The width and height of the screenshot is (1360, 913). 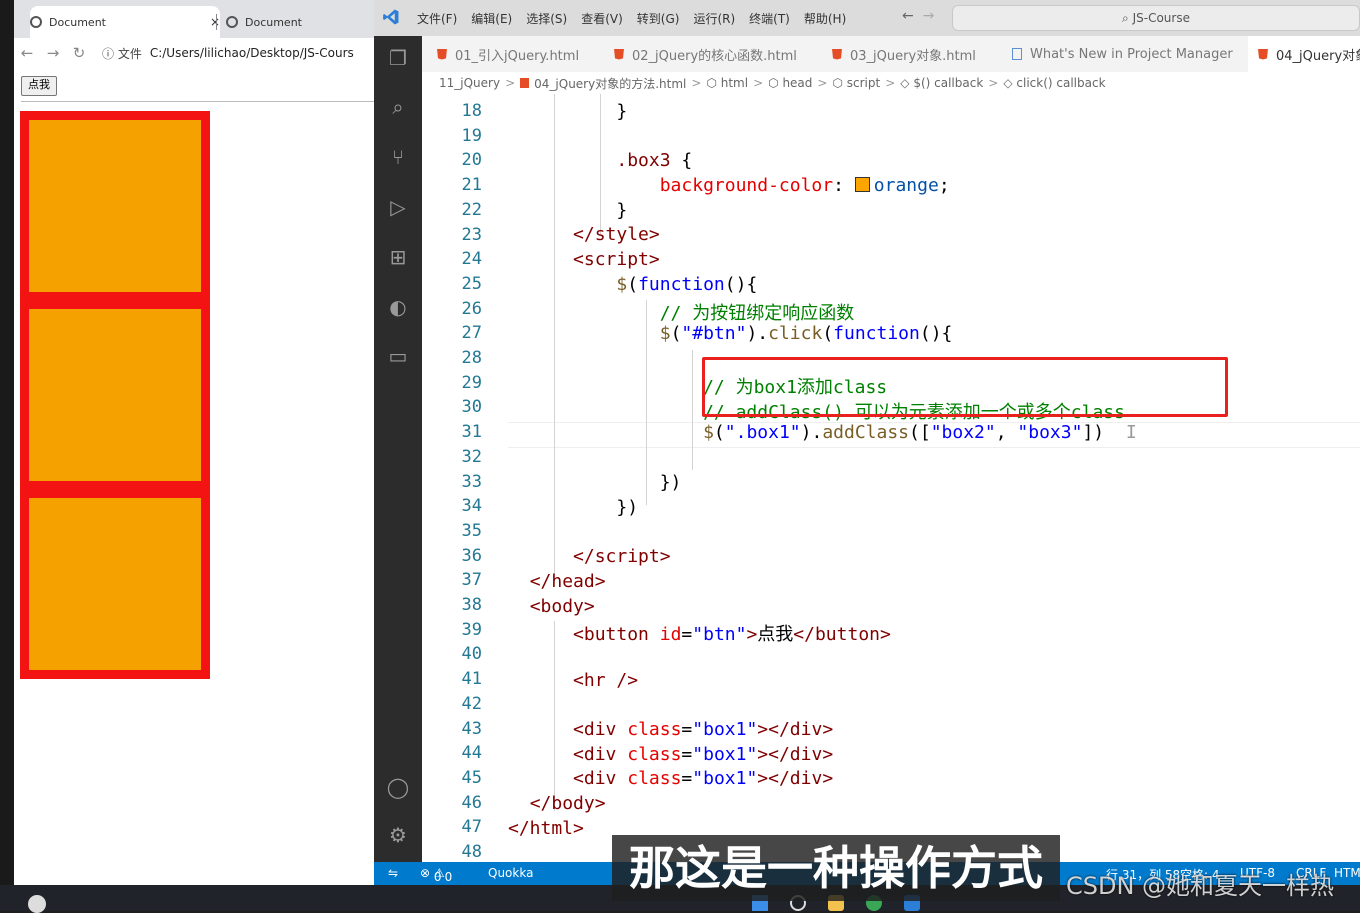 What do you see at coordinates (769, 18) in the screenshot?
I see `menu-terminal: 终端(T)` at bounding box center [769, 18].